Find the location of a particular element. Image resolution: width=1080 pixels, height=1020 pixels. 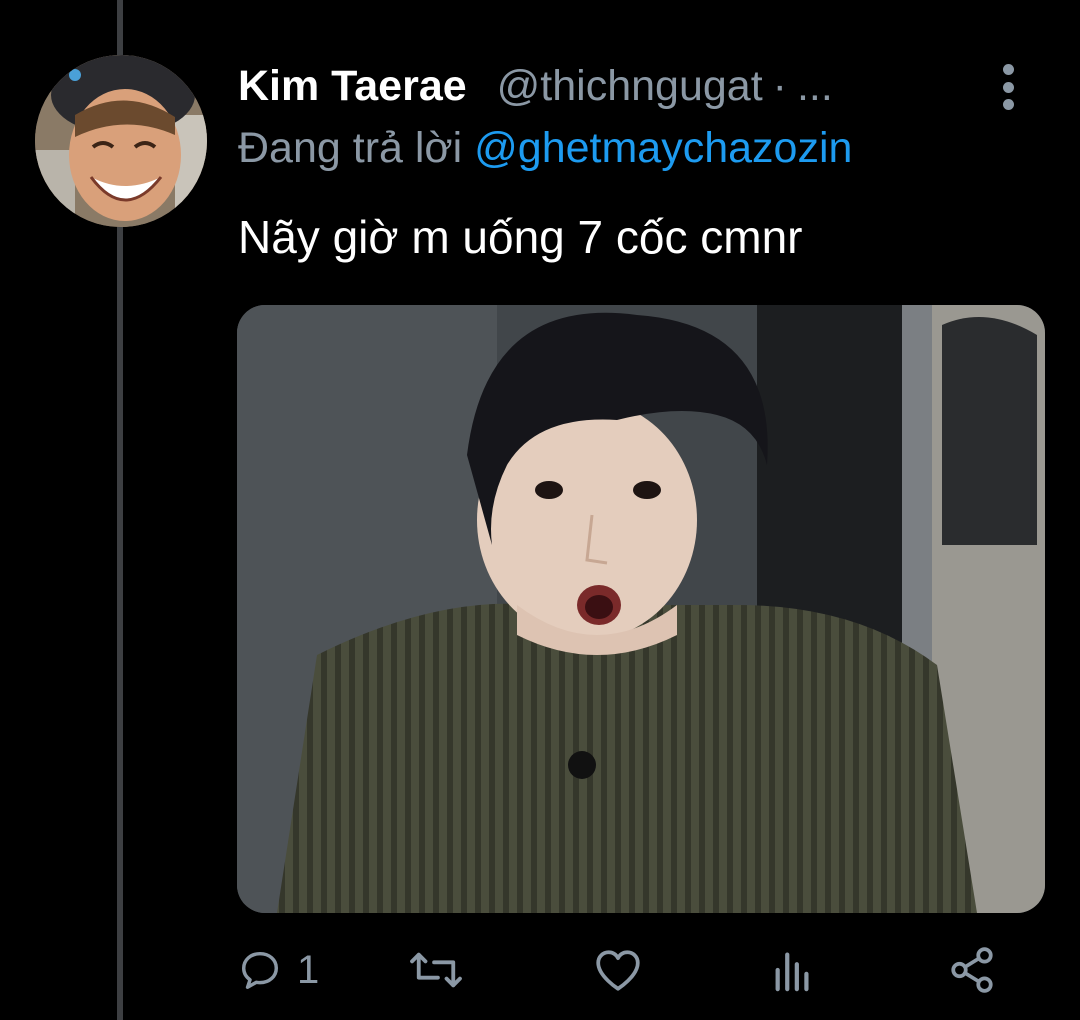

more-options-icon is located at coordinates (1008, 87).